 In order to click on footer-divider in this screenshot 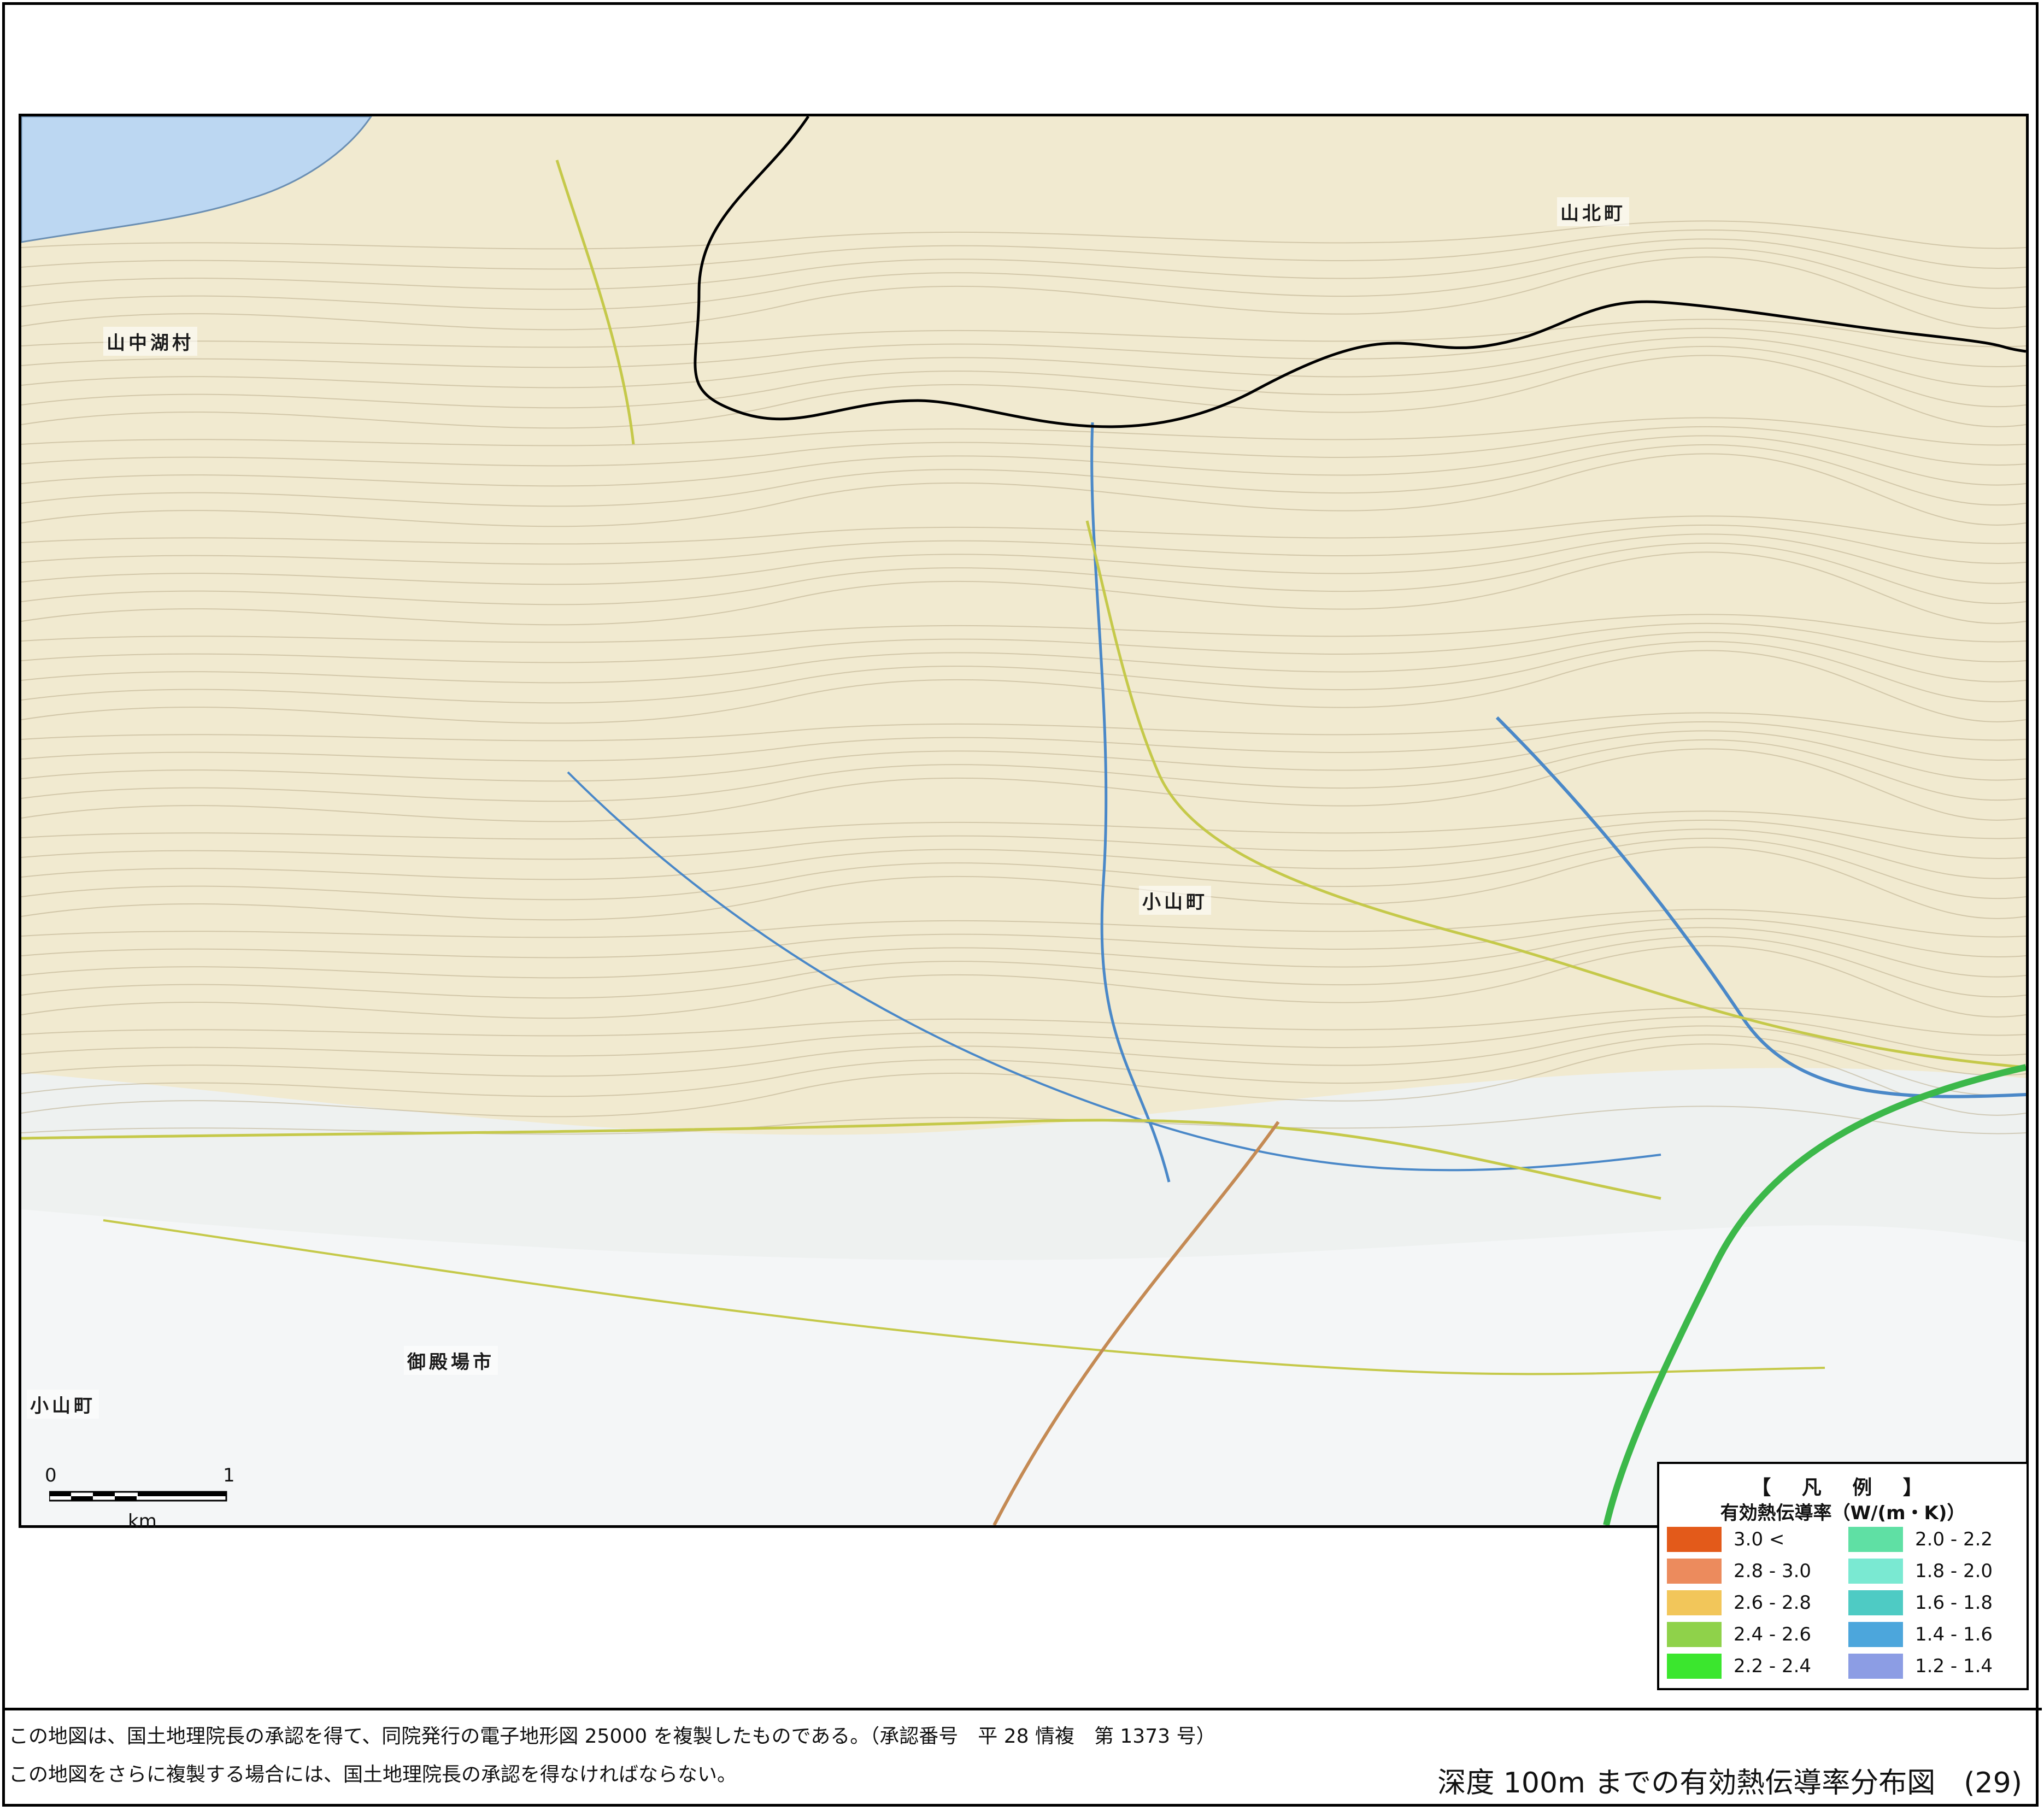, I will do `click(1022, 1709)`.